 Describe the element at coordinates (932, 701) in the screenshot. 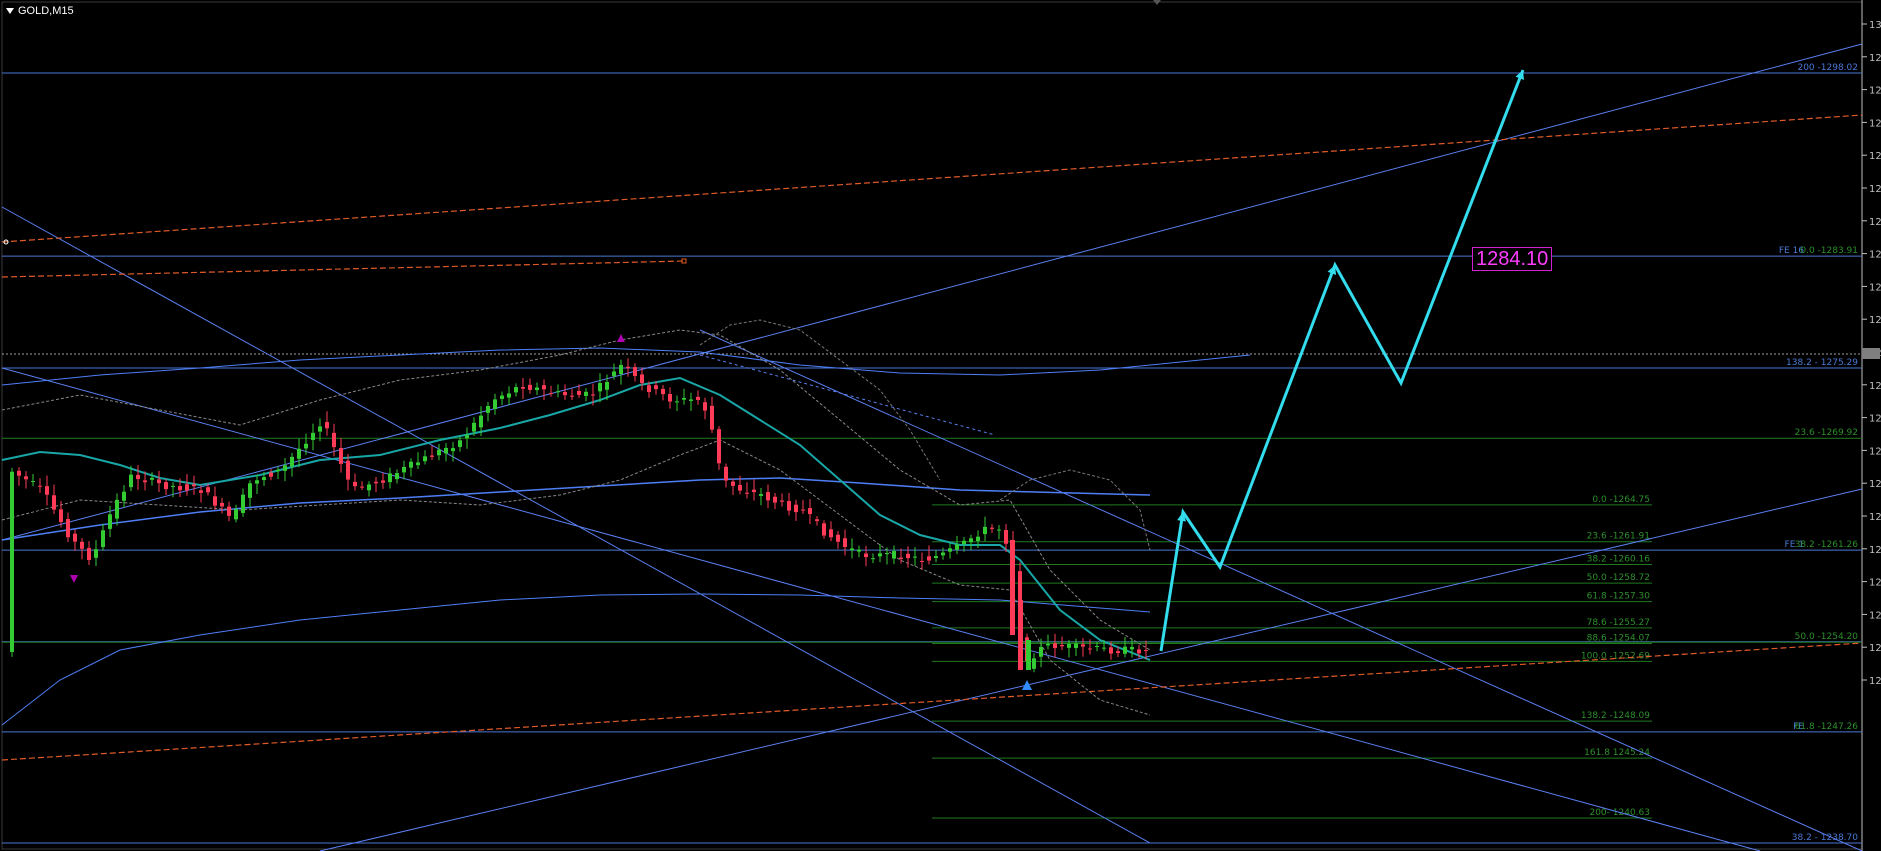

I see `orange-dashed-lower` at that location.